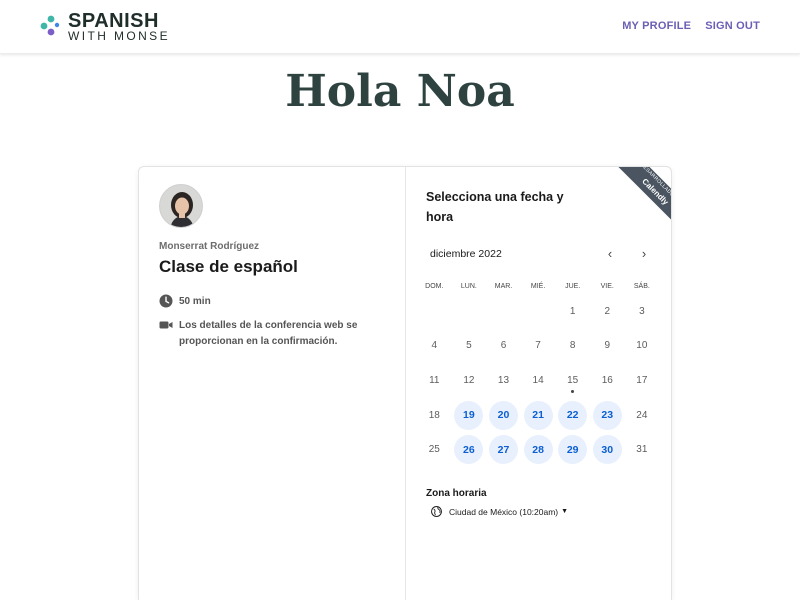 The height and width of the screenshot is (600, 800). Describe the element at coordinates (504, 511) in the screenshot. I see `timezone-value: Ciudad de México (10:20am)` at that location.